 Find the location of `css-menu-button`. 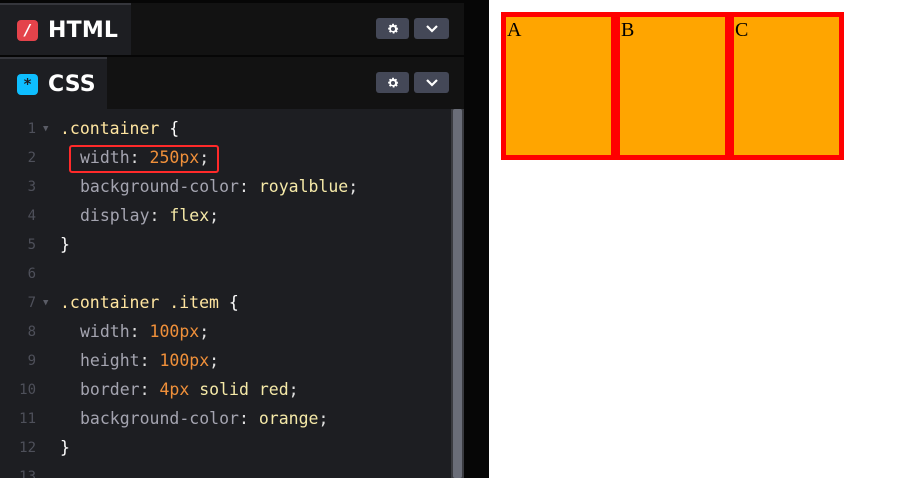

css-menu-button is located at coordinates (431, 82).